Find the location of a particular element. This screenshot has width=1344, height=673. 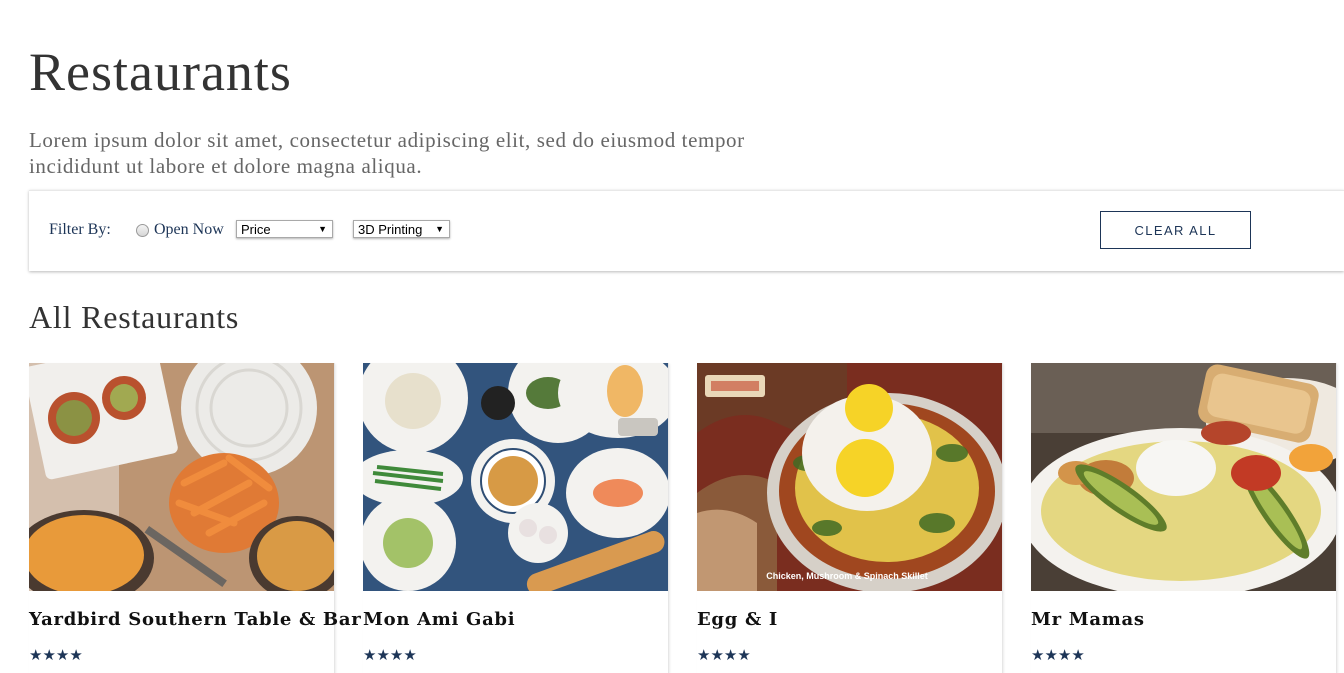

price-select: Price ▼ is located at coordinates (284, 229).